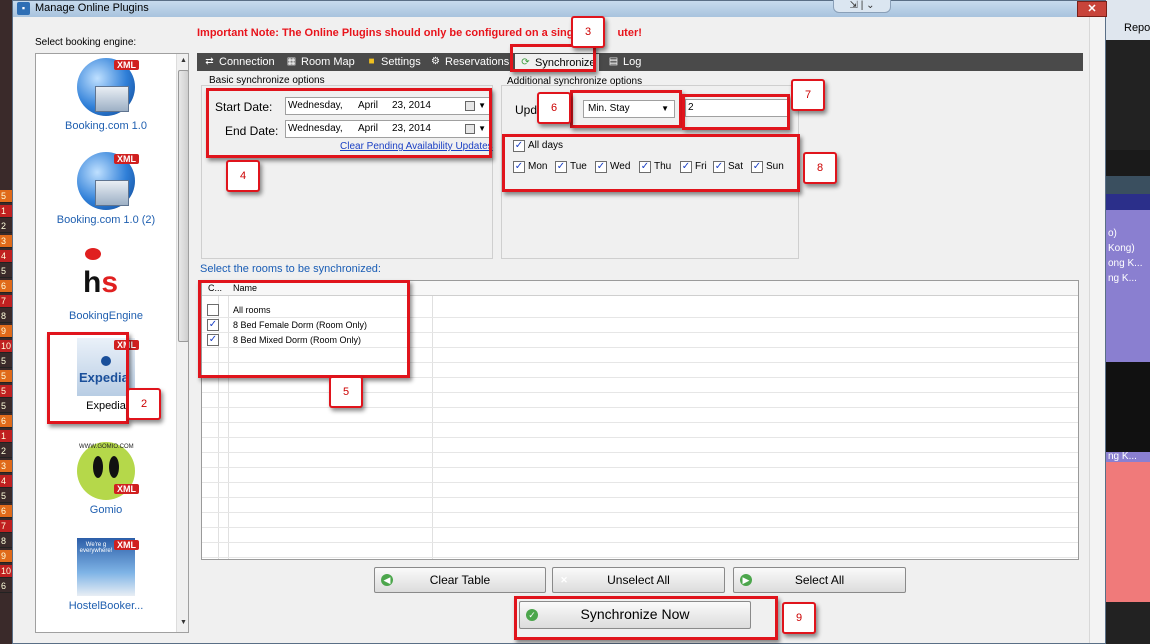 Image resolution: width=1150 pixels, height=644 pixels. What do you see at coordinates (560, 8) in the screenshot?
I see `title-bar: ▪ Manage Online Plugins ⇲ | ⌄ ✕` at bounding box center [560, 8].